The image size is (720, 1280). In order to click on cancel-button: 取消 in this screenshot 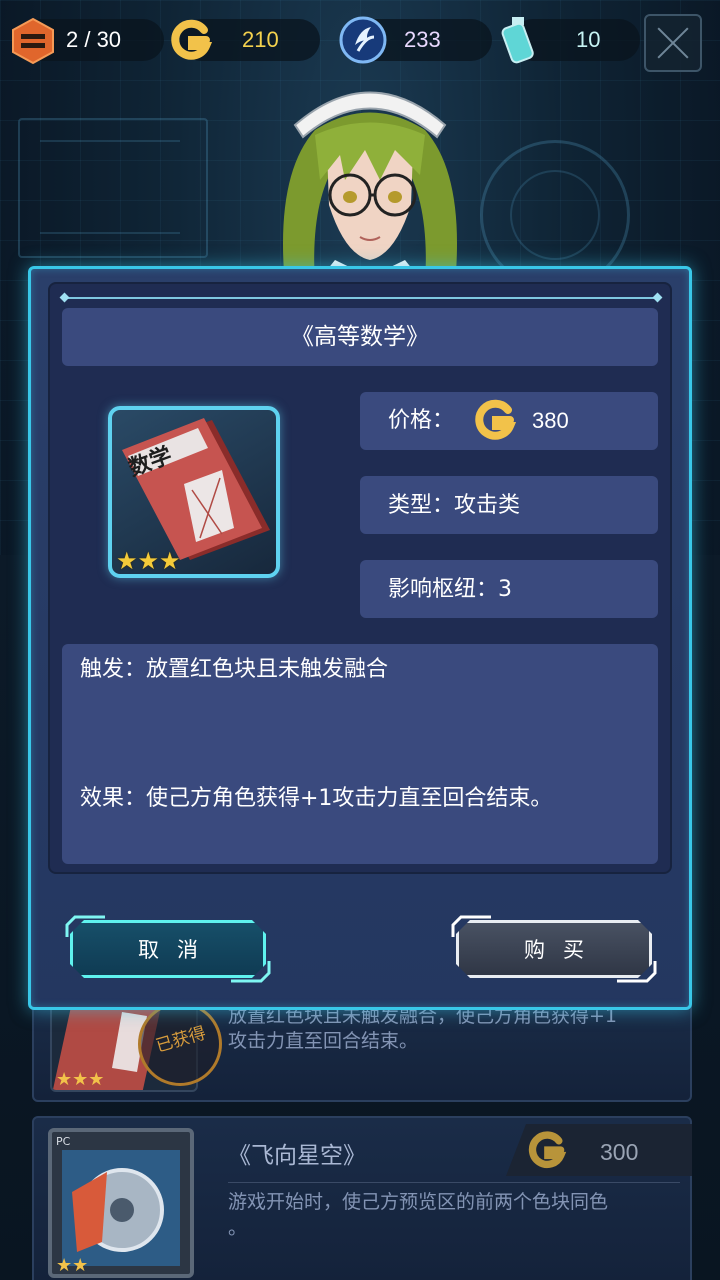, I will do `click(168, 949)`.